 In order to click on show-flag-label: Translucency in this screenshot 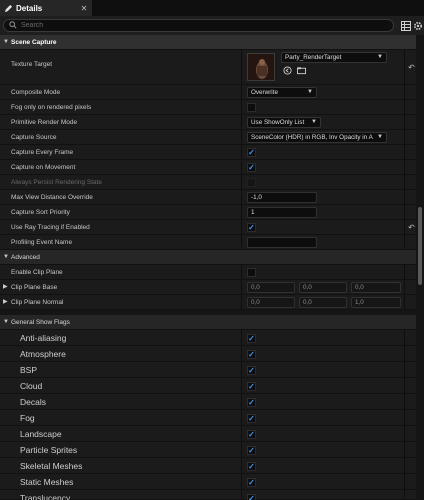, I will do `click(45, 496)`.